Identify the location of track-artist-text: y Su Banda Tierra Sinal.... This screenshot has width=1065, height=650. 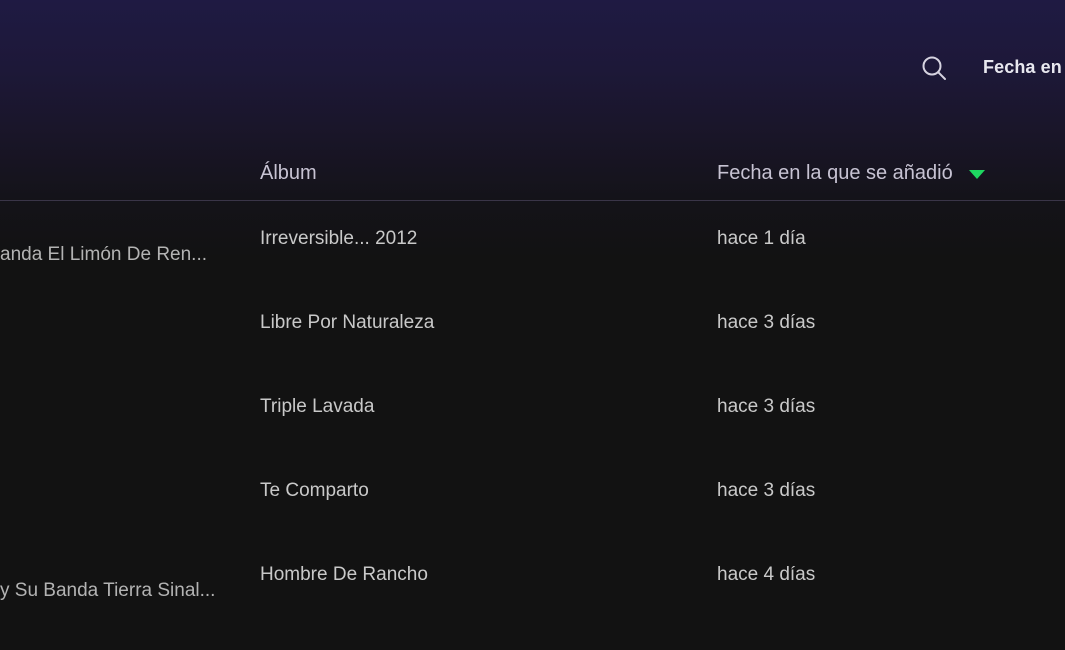
(108, 590).